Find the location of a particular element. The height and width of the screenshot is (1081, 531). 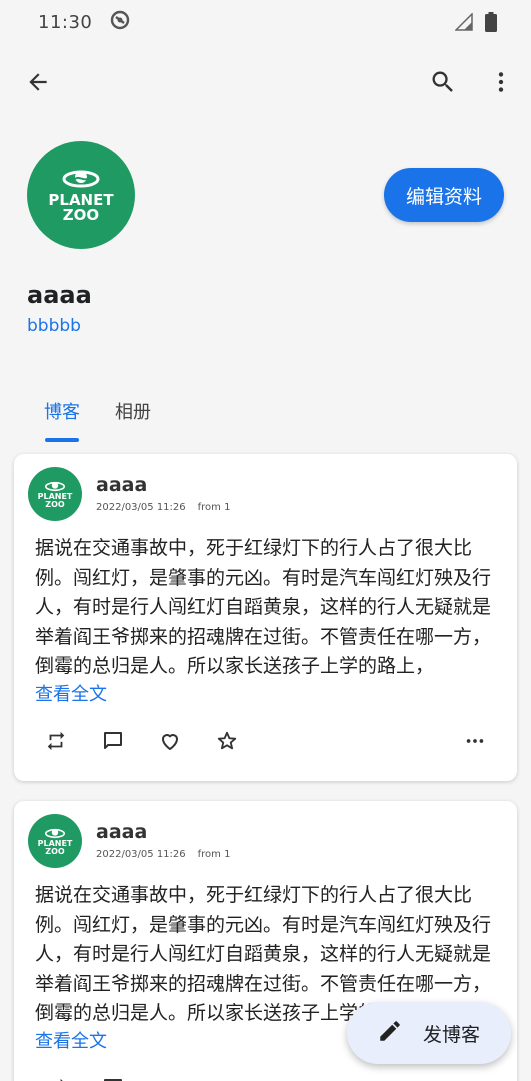

overflow-menu-button is located at coordinates (501, 84).